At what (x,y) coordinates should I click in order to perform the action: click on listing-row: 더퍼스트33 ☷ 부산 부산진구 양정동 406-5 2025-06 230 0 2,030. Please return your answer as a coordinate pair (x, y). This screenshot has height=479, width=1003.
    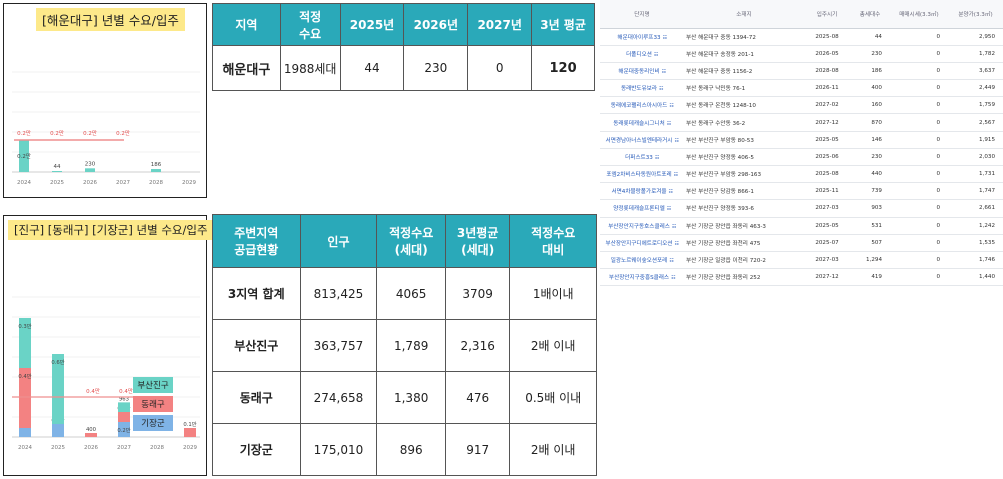
    Looking at the image, I should click on (801, 157).